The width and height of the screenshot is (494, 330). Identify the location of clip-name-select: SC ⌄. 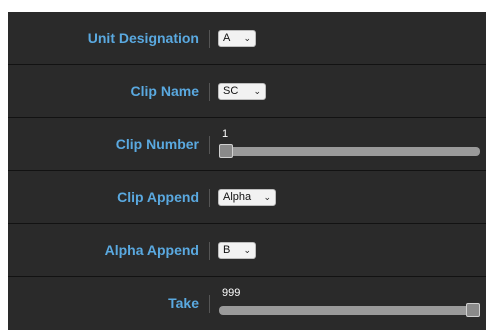
(242, 91).